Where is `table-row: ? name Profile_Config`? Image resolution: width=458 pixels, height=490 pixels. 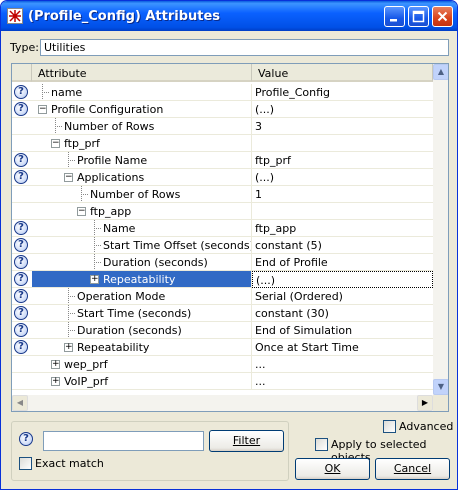
table-row: ? name Profile_Config is located at coordinates (222, 92).